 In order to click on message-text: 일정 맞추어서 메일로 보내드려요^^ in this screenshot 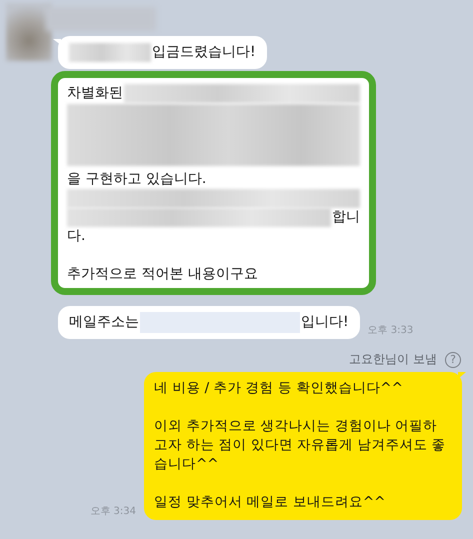, I will do `click(270, 502)`.